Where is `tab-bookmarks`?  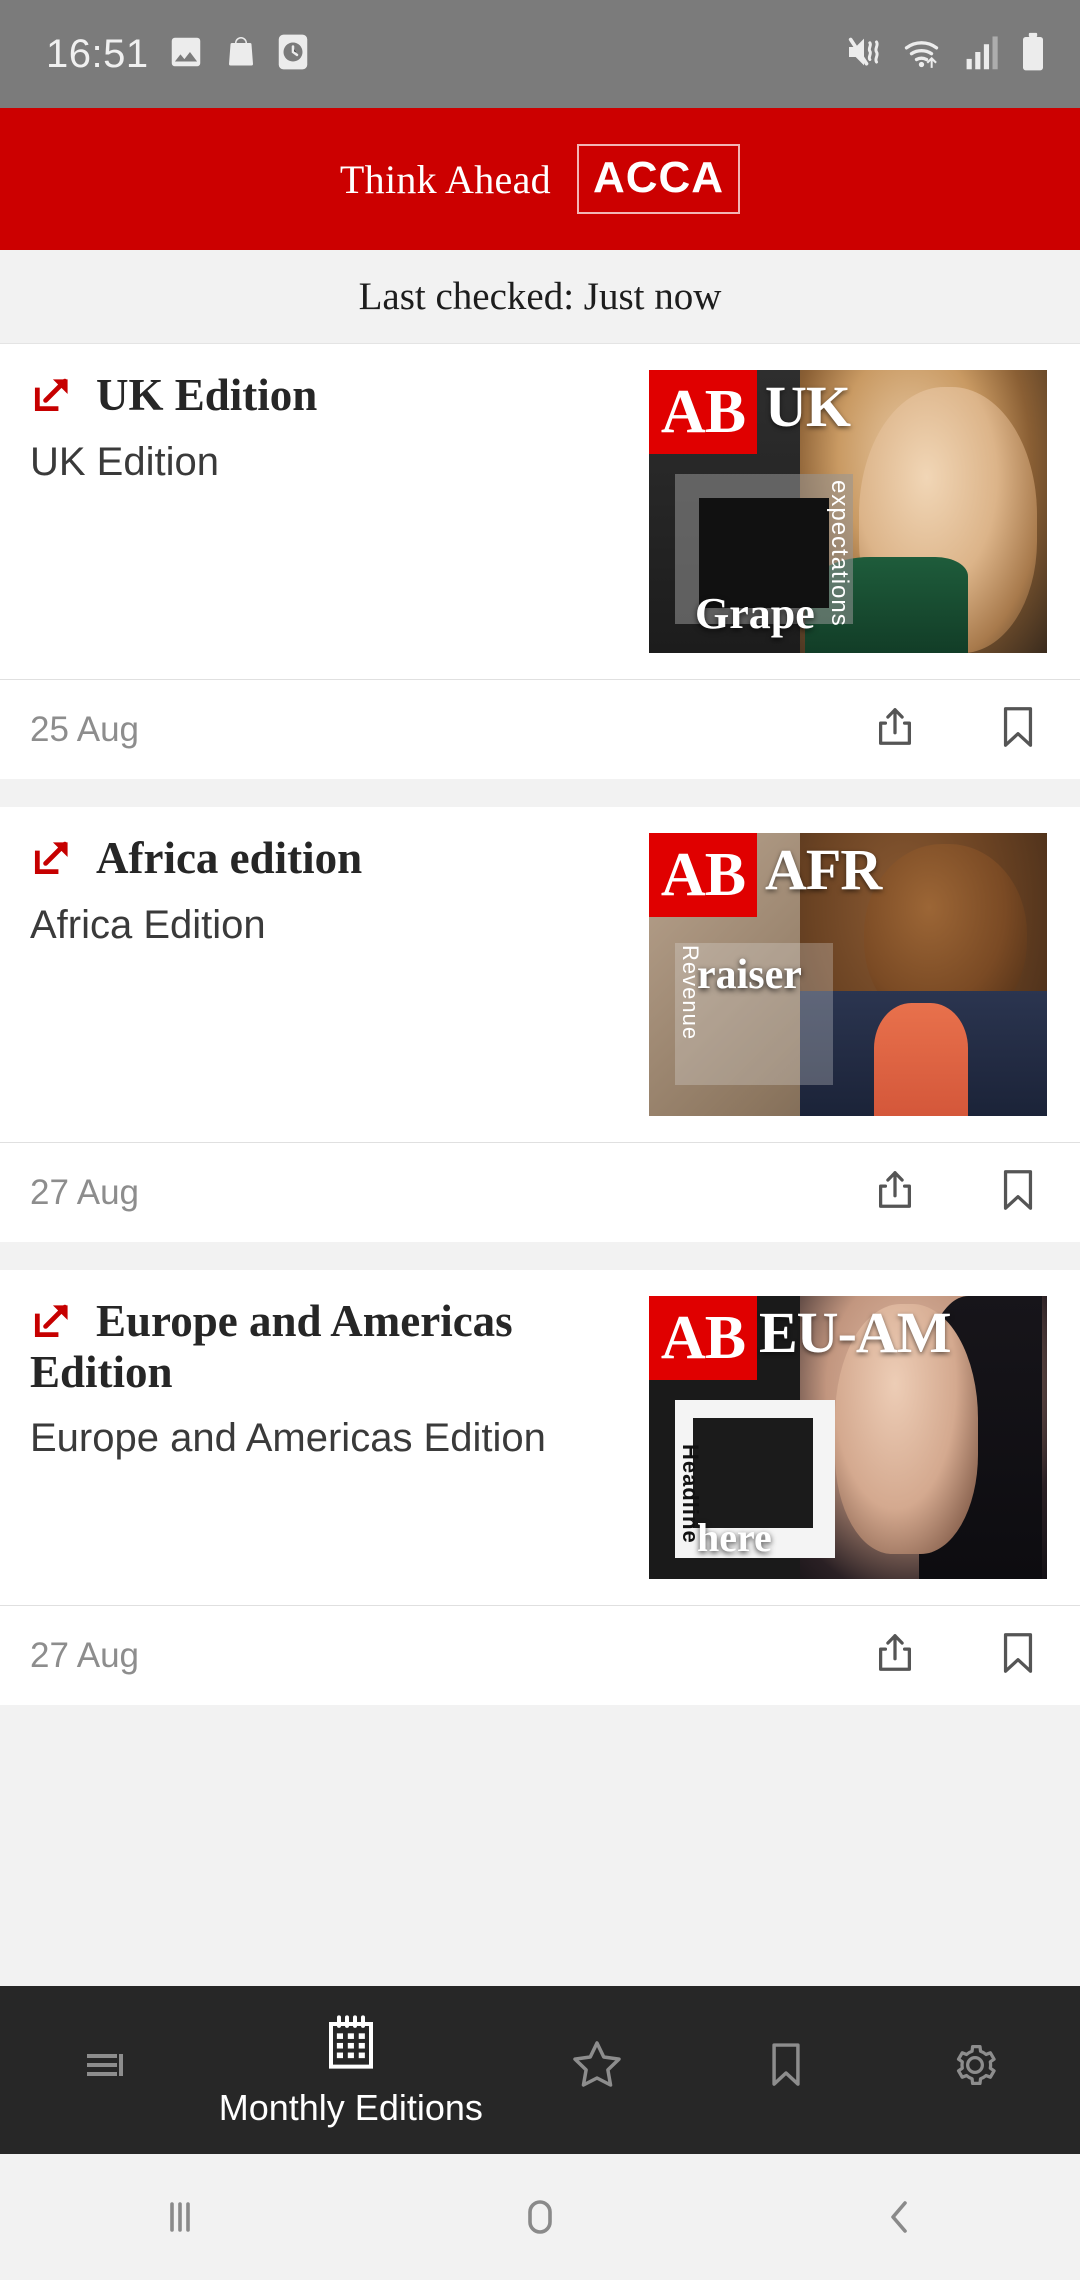 tab-bookmarks is located at coordinates (786, 2070).